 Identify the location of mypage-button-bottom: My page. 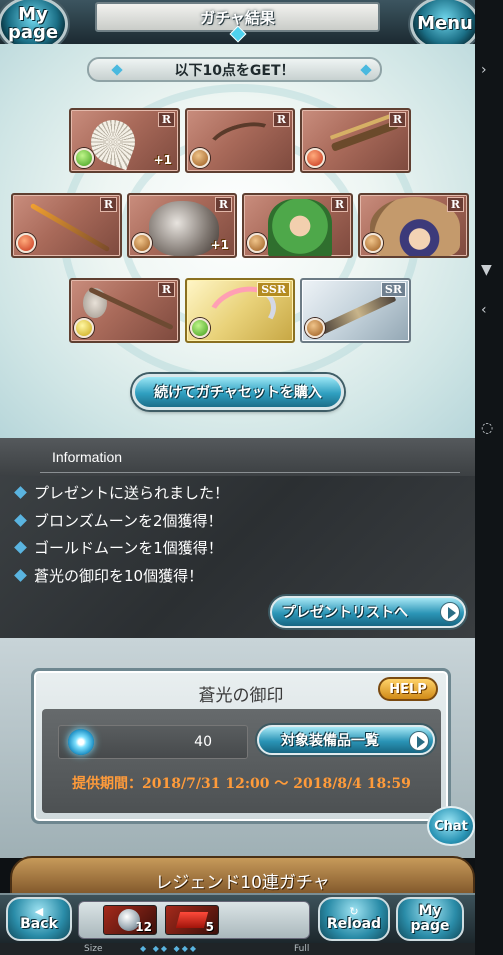
(430, 919).